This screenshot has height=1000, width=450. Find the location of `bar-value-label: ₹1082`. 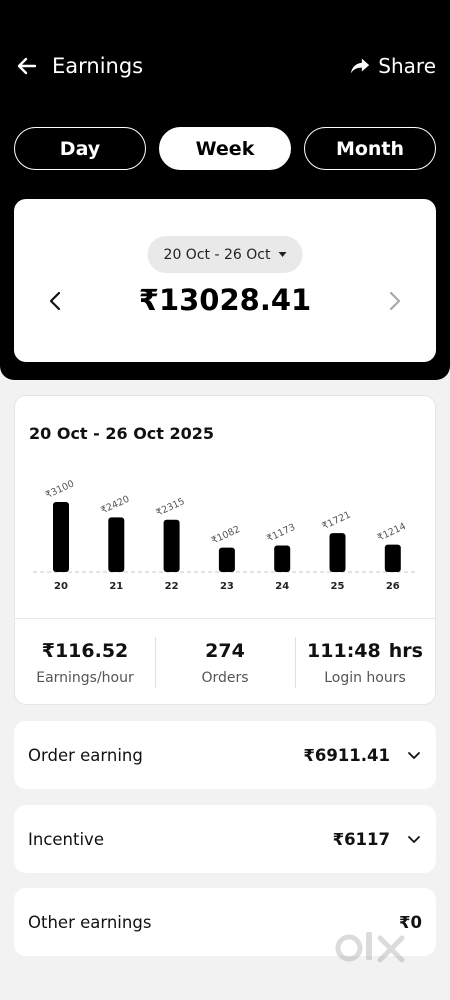

bar-value-label: ₹1082 is located at coordinates (226, 535).